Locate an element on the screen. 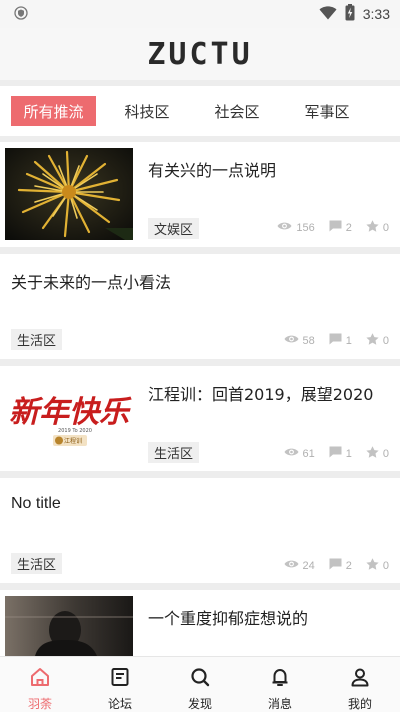 The image size is (400, 712). tab-military: 军事区 is located at coordinates (327, 111).